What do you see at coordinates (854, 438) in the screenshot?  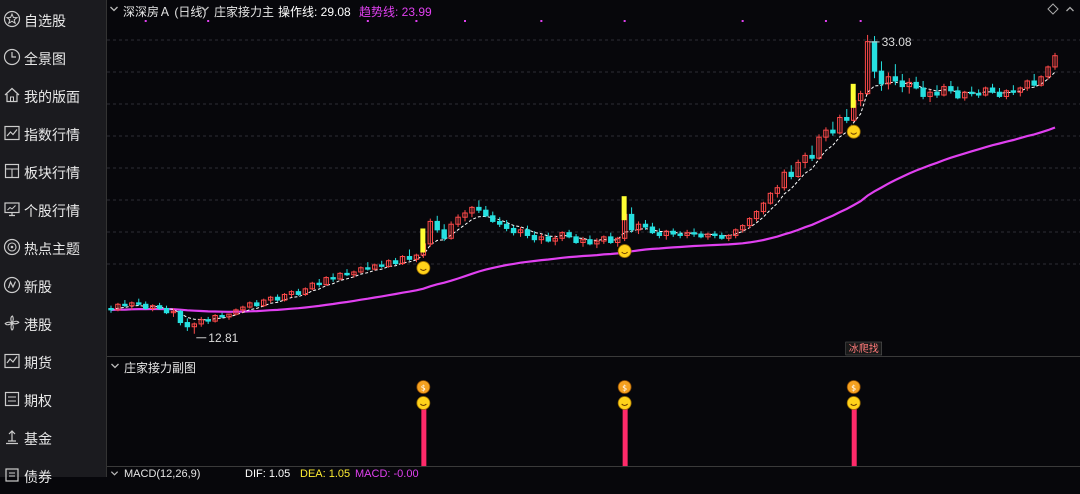 I see `signal-stem` at bounding box center [854, 438].